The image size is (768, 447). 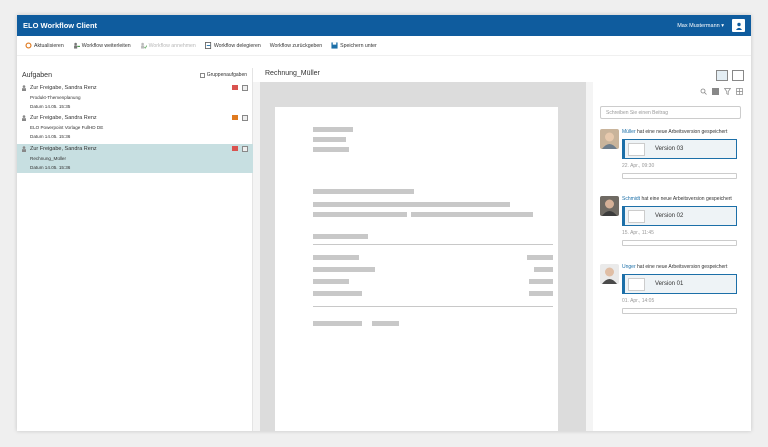 What do you see at coordinates (168, 45) in the screenshot?
I see `takeover-workflow-button: Workflow annehmen` at bounding box center [168, 45].